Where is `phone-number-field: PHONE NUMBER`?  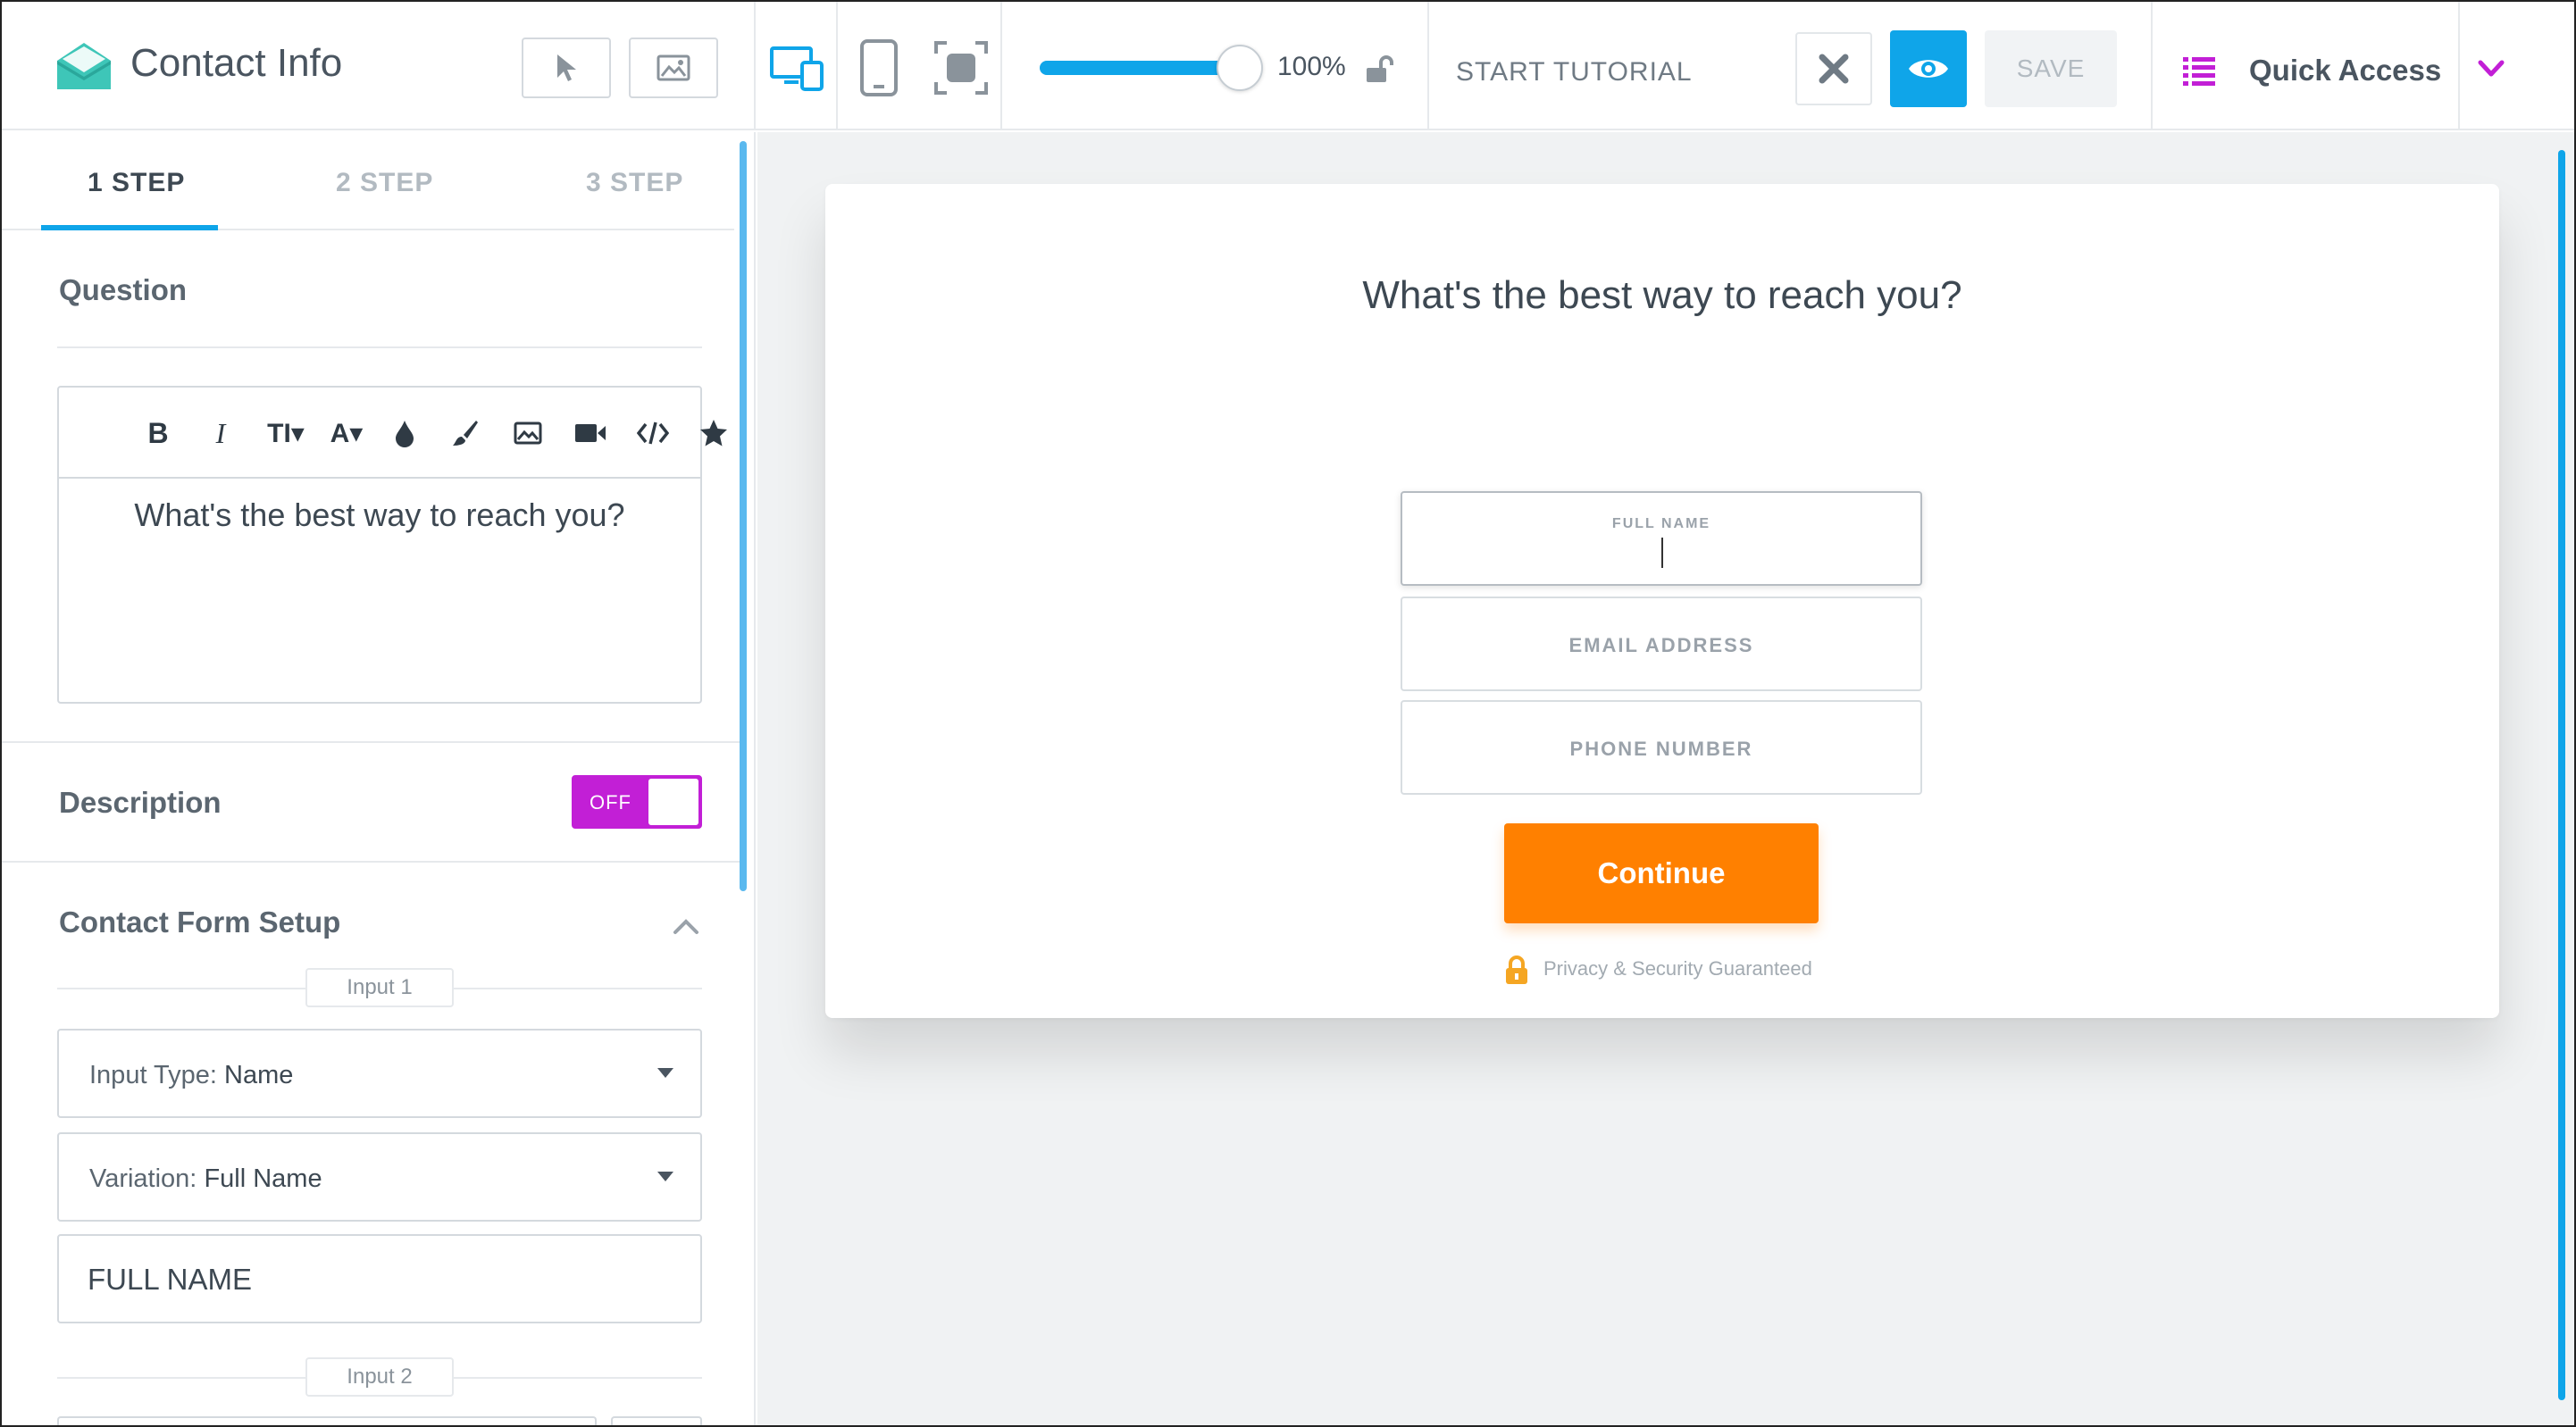 phone-number-field: PHONE NUMBER is located at coordinates (1662, 747).